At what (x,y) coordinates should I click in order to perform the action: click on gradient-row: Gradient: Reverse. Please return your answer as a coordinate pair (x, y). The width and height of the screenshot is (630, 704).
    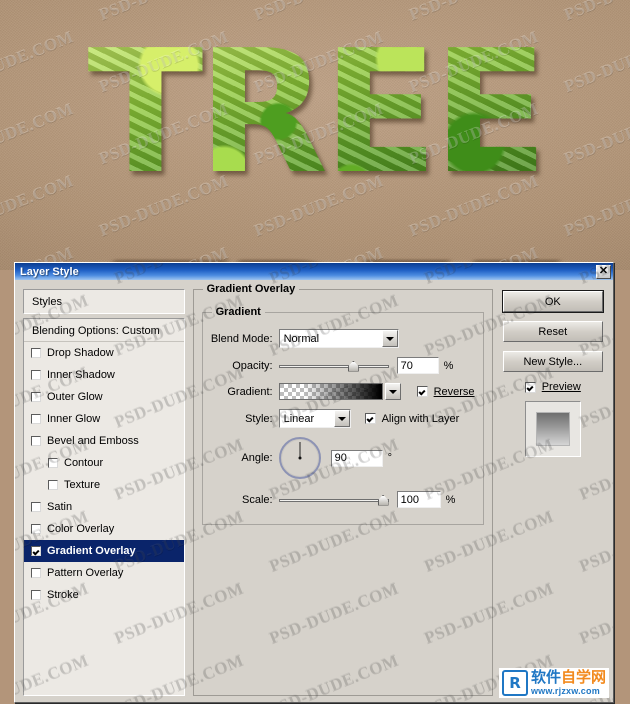
    Looking at the image, I should click on (343, 391).